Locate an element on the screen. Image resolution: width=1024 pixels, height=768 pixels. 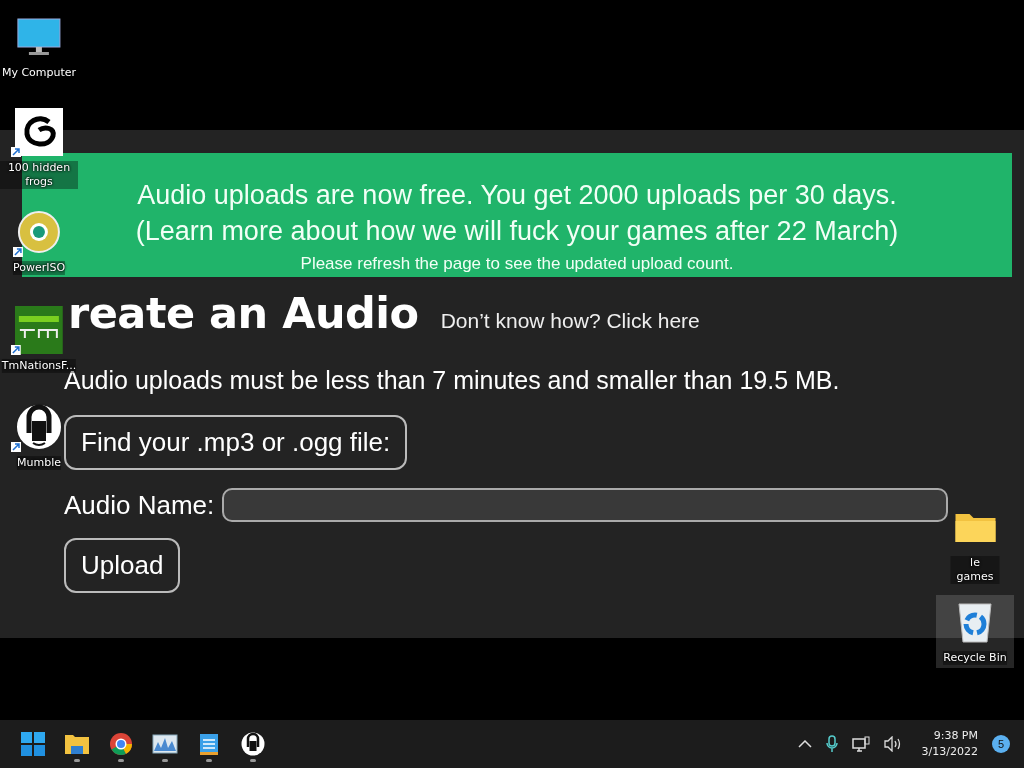
banner-text: (Learn more about how we will fuck your games after 22 March) is located at coordinates (517, 231).